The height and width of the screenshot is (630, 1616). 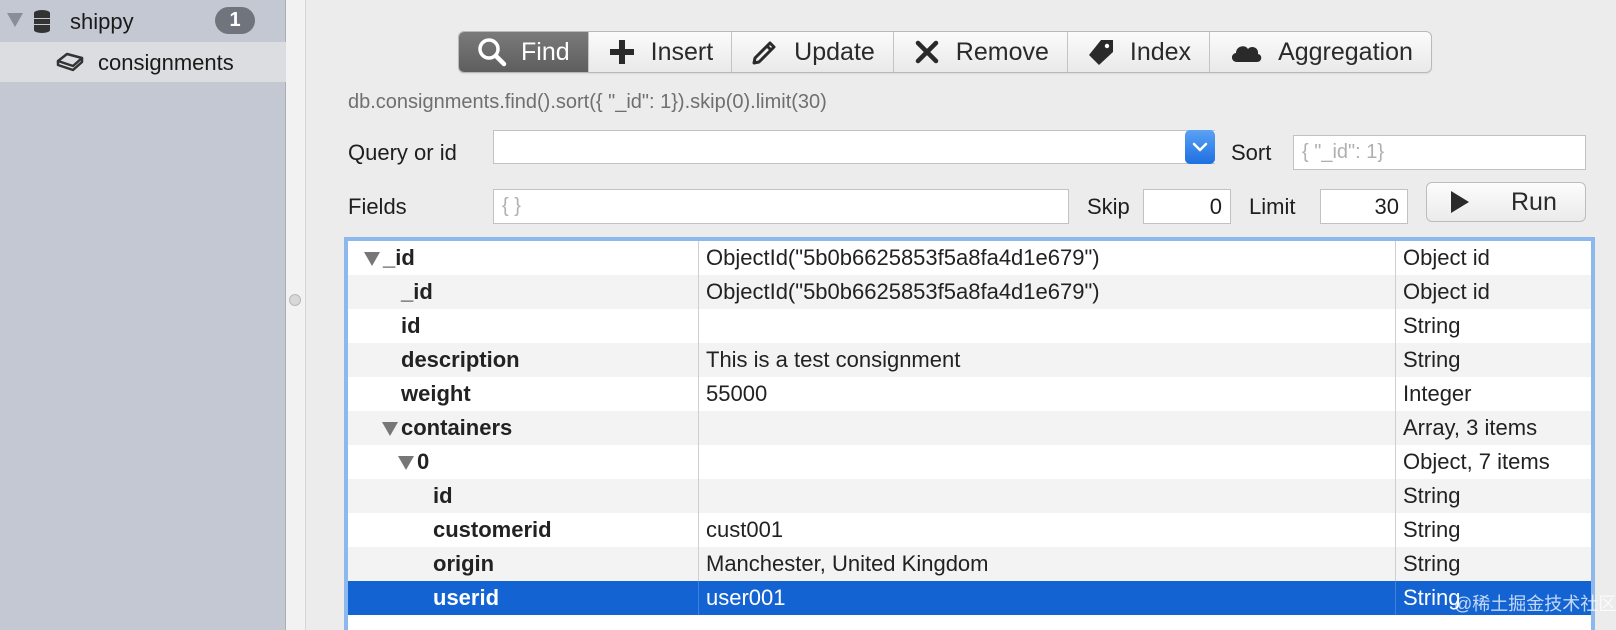 I want to click on row-key-cell: origin, so click(x=523, y=564).